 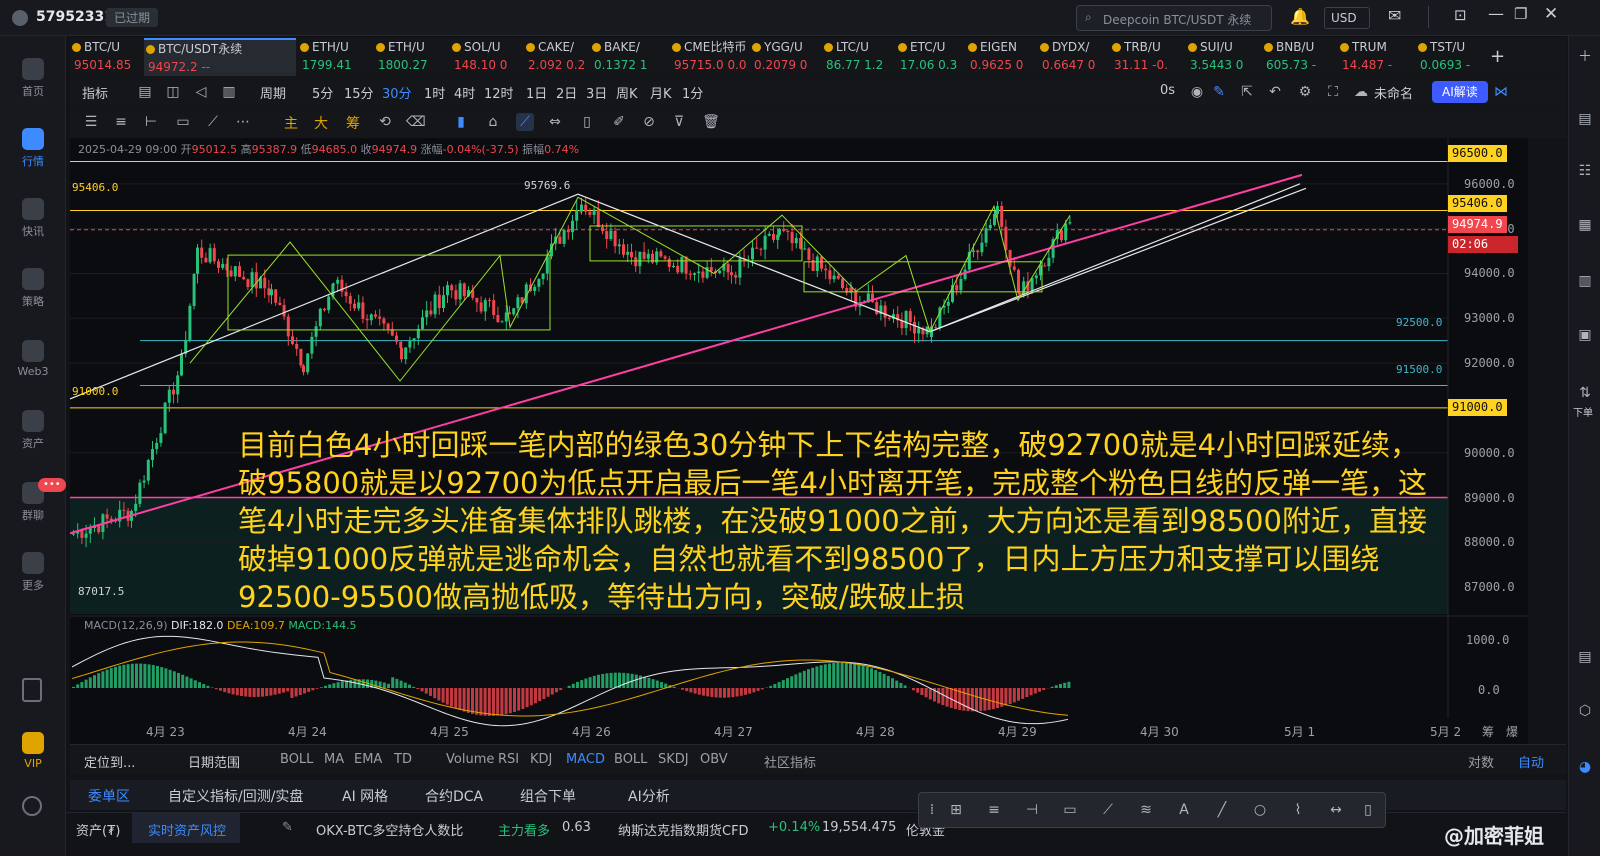 I want to click on indicator-tab: TD, so click(x=403, y=759).